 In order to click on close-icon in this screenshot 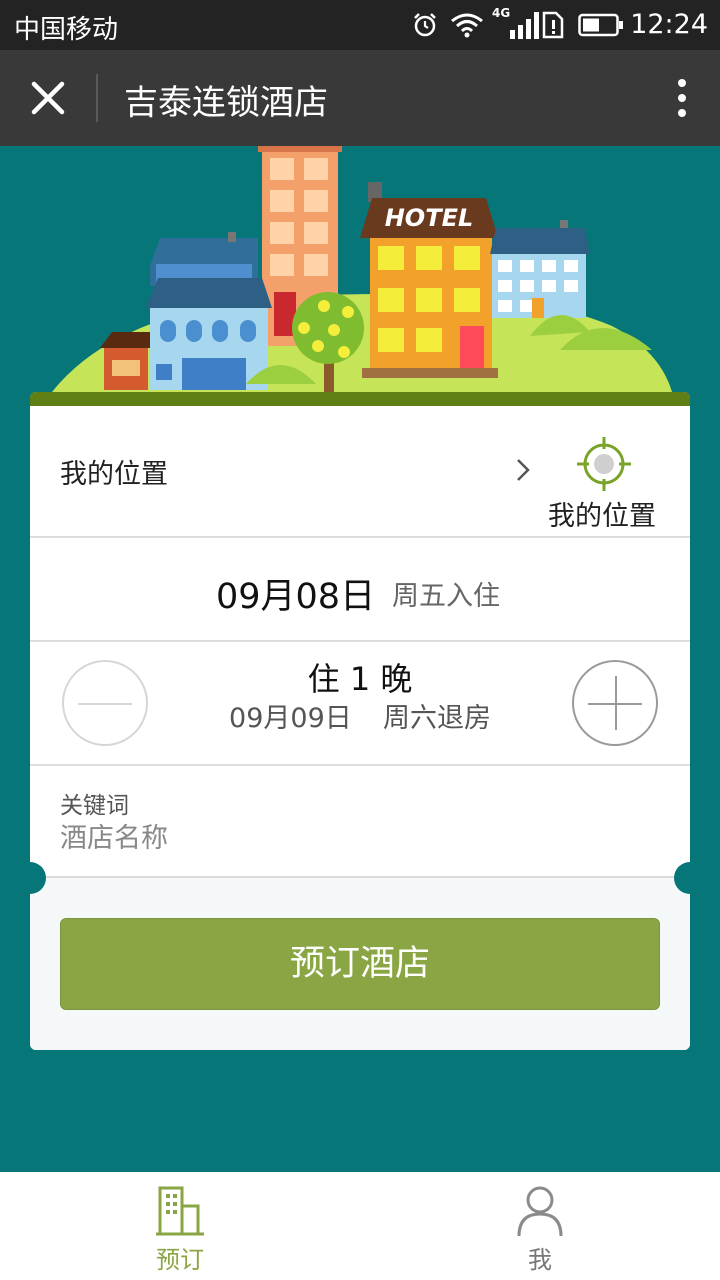, I will do `click(48, 98)`.